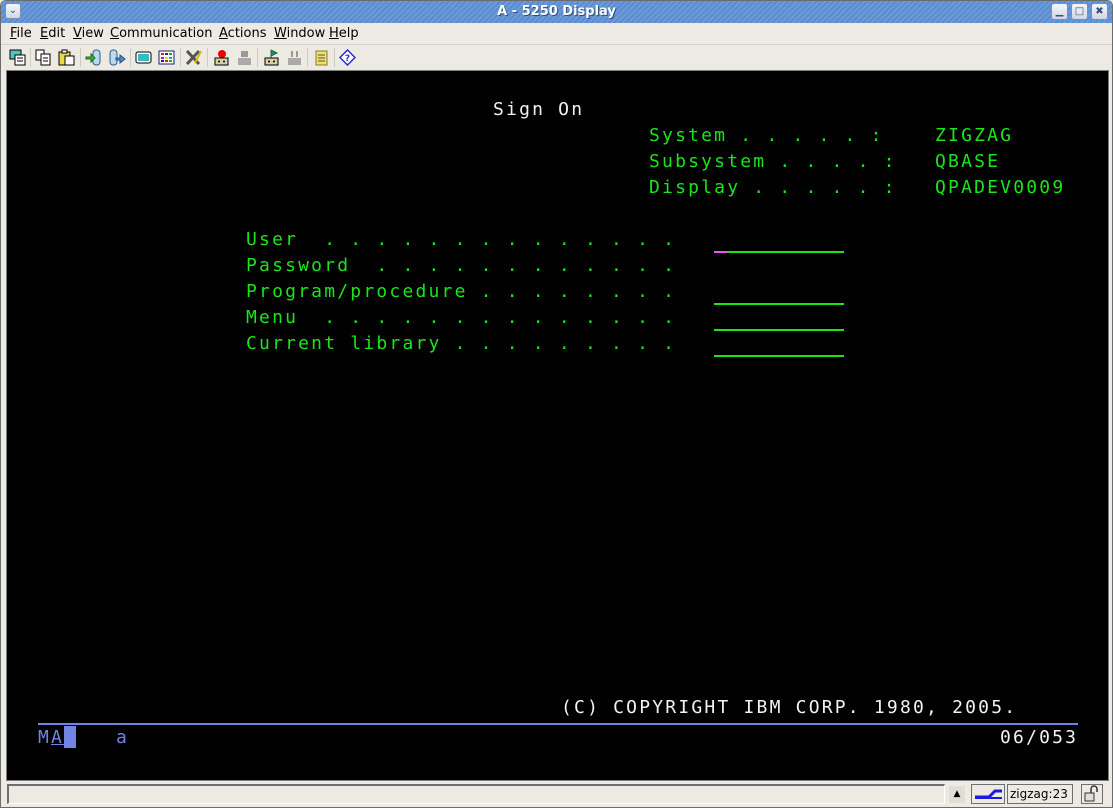 This screenshot has height=808, width=1113. I want to click on password-input, so click(779, 266).